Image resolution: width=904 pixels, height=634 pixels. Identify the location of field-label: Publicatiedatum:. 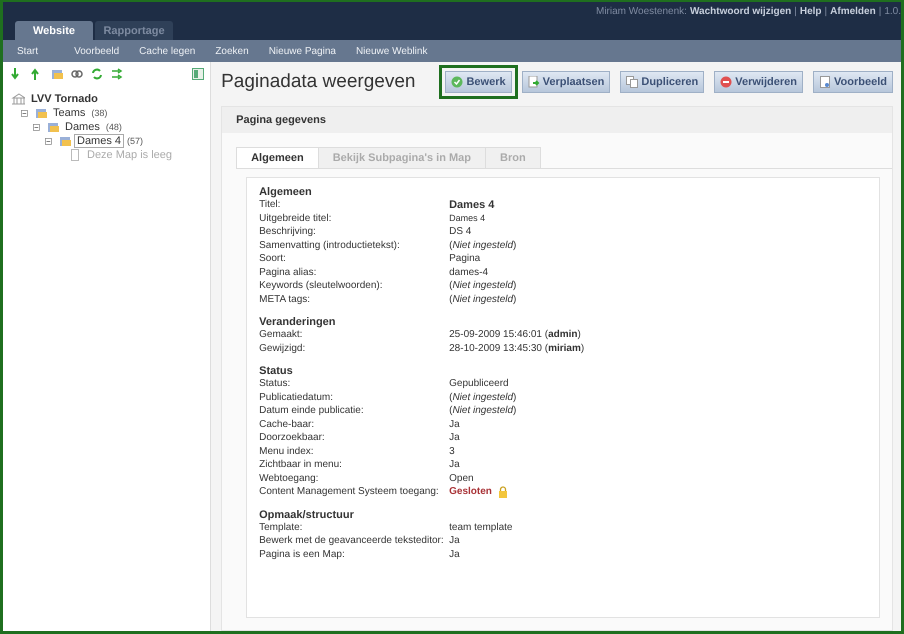
(296, 397).